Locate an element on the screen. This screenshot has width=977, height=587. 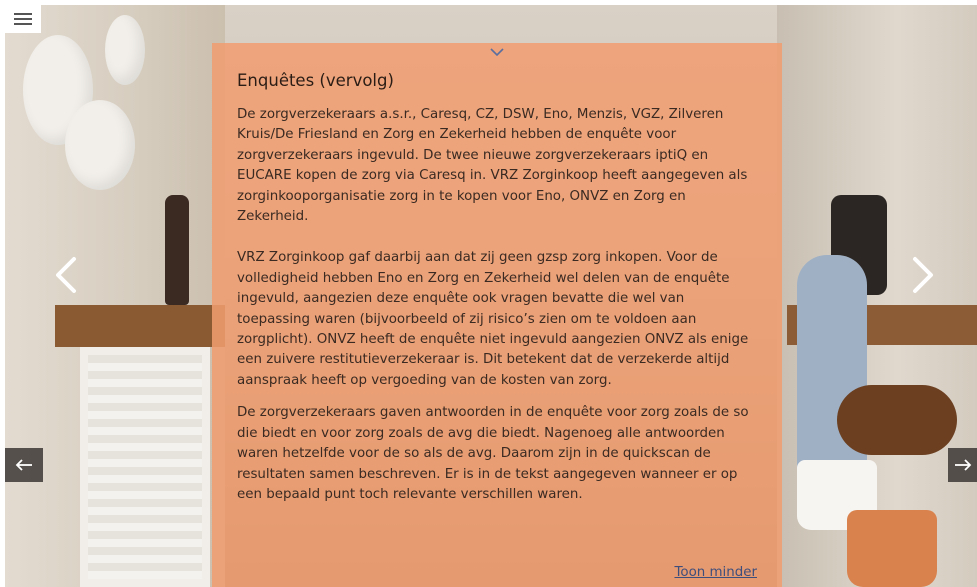
chevron-right-icon is located at coordinates (923, 275).